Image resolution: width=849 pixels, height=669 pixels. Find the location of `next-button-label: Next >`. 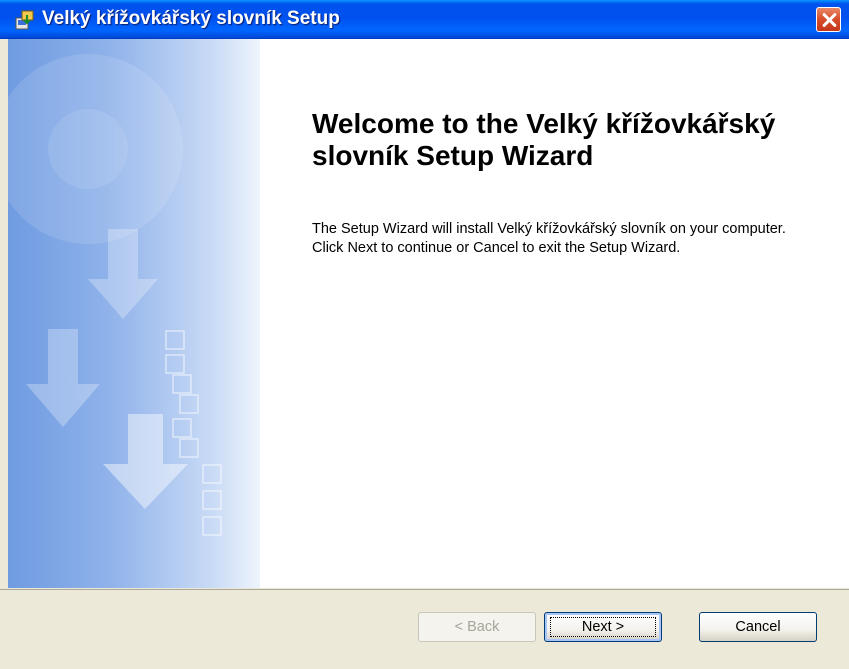

next-button-label: Next > is located at coordinates (603, 627).